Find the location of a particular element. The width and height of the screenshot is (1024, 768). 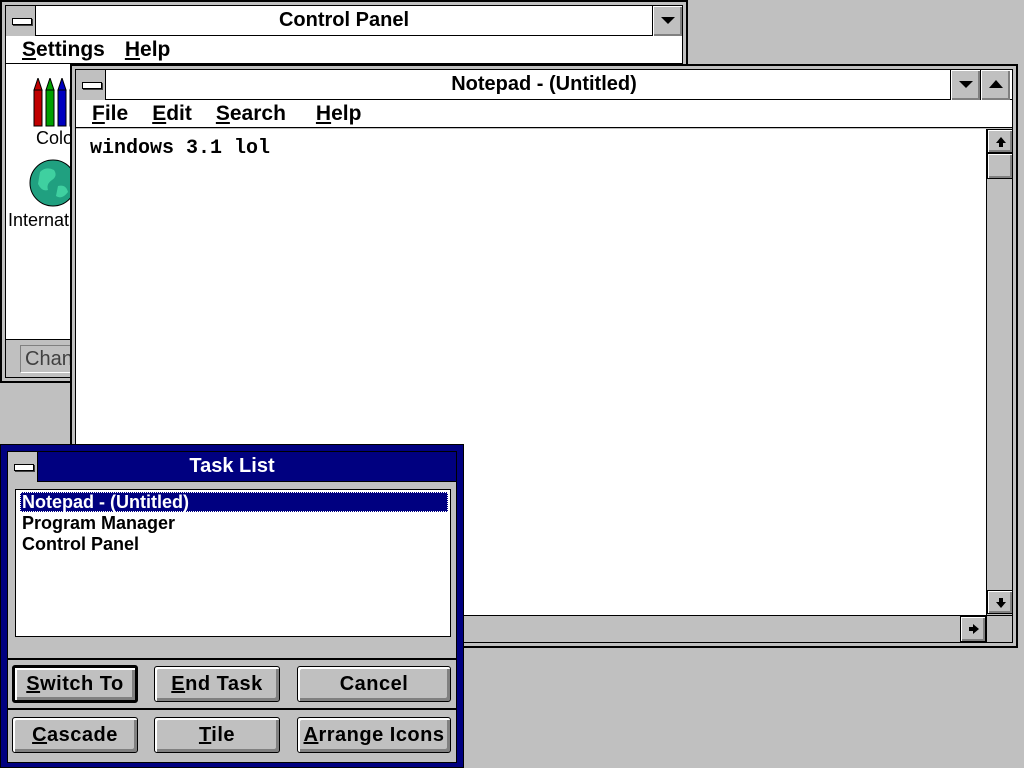

color-icon-item: Color is located at coordinates (42, 112).